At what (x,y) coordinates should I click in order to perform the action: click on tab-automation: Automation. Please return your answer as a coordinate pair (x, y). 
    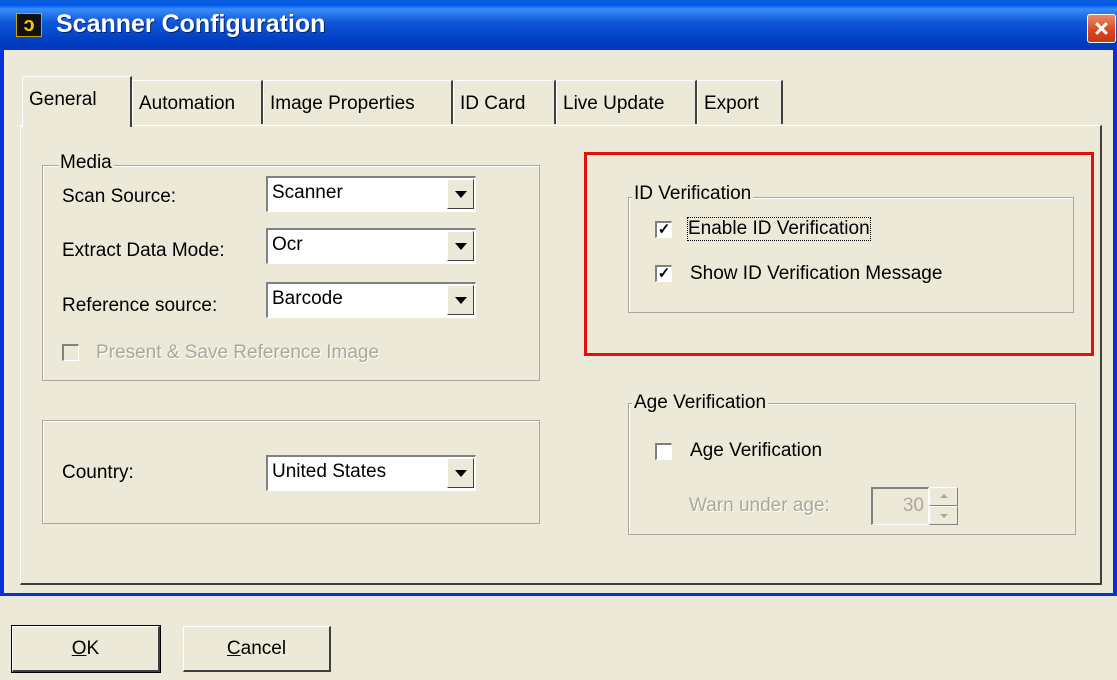
    Looking at the image, I should click on (197, 102).